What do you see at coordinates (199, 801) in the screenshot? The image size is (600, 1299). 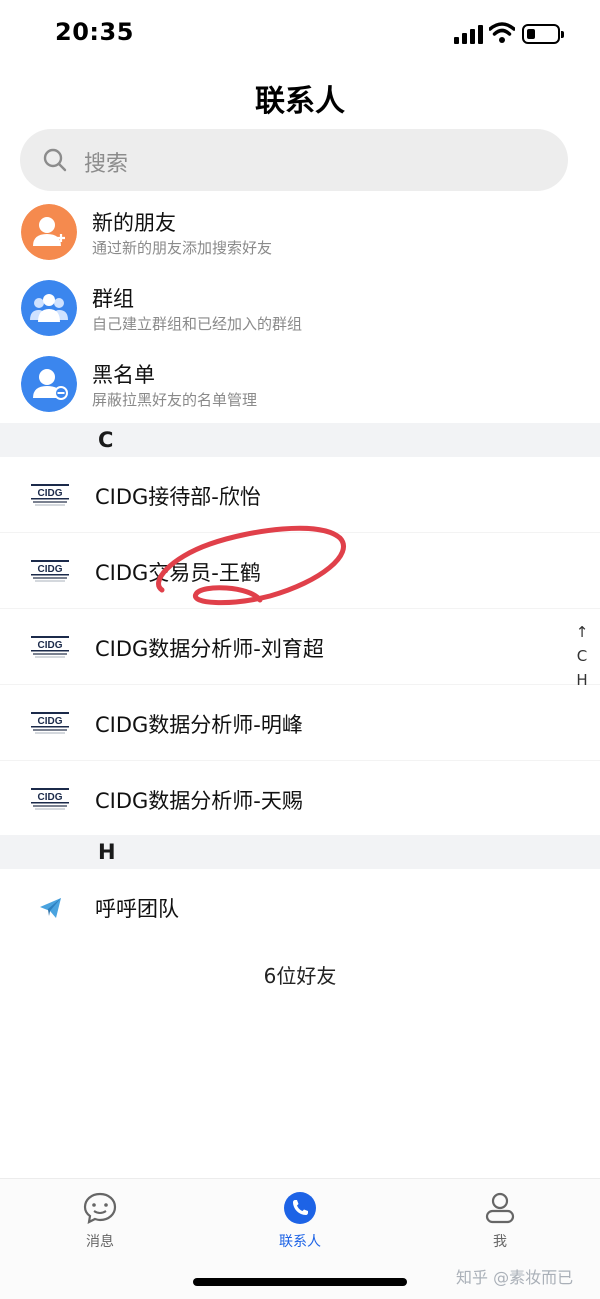 I see `contact-name: CIDG数据分析师-天赐` at bounding box center [199, 801].